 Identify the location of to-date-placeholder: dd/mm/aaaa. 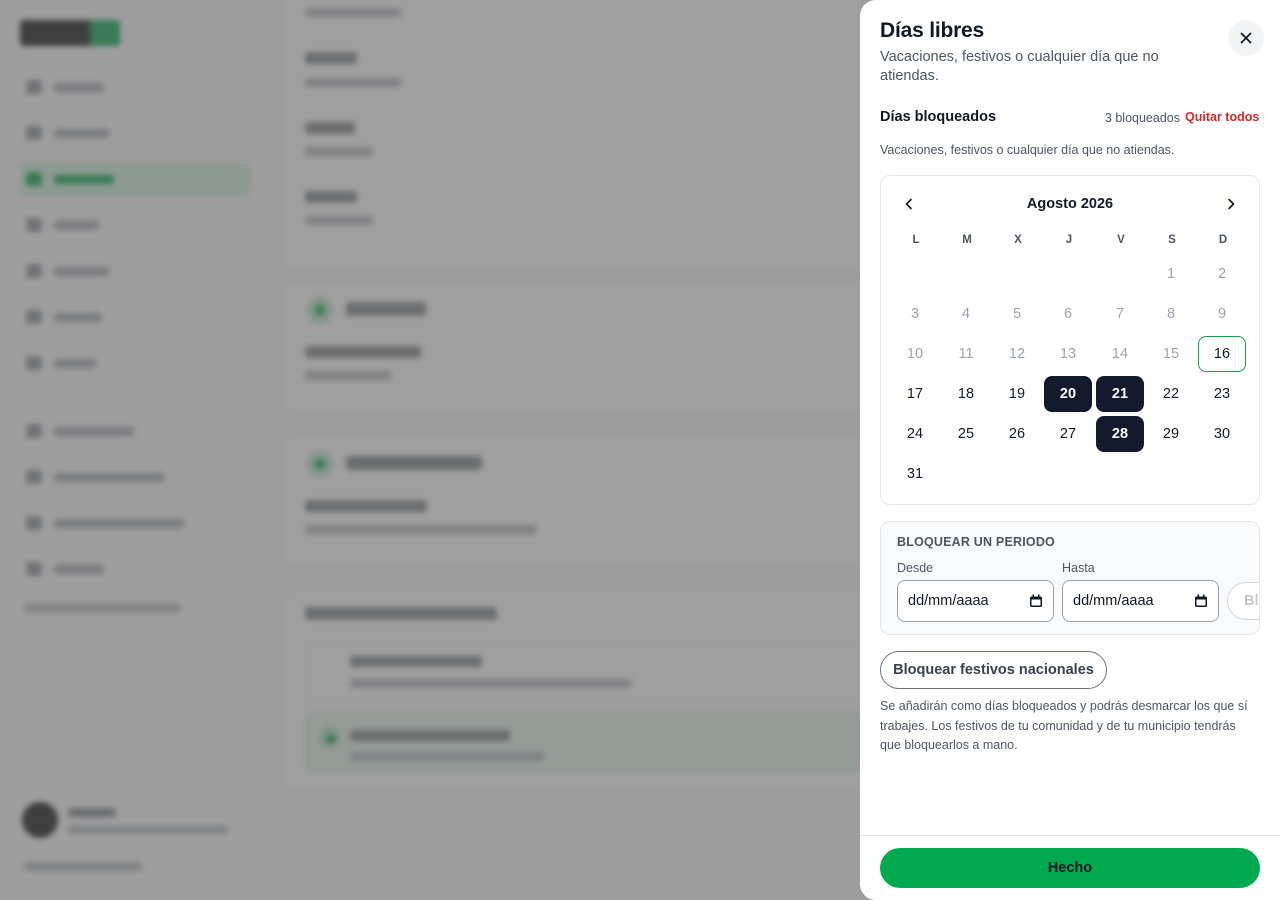
(1113, 601).